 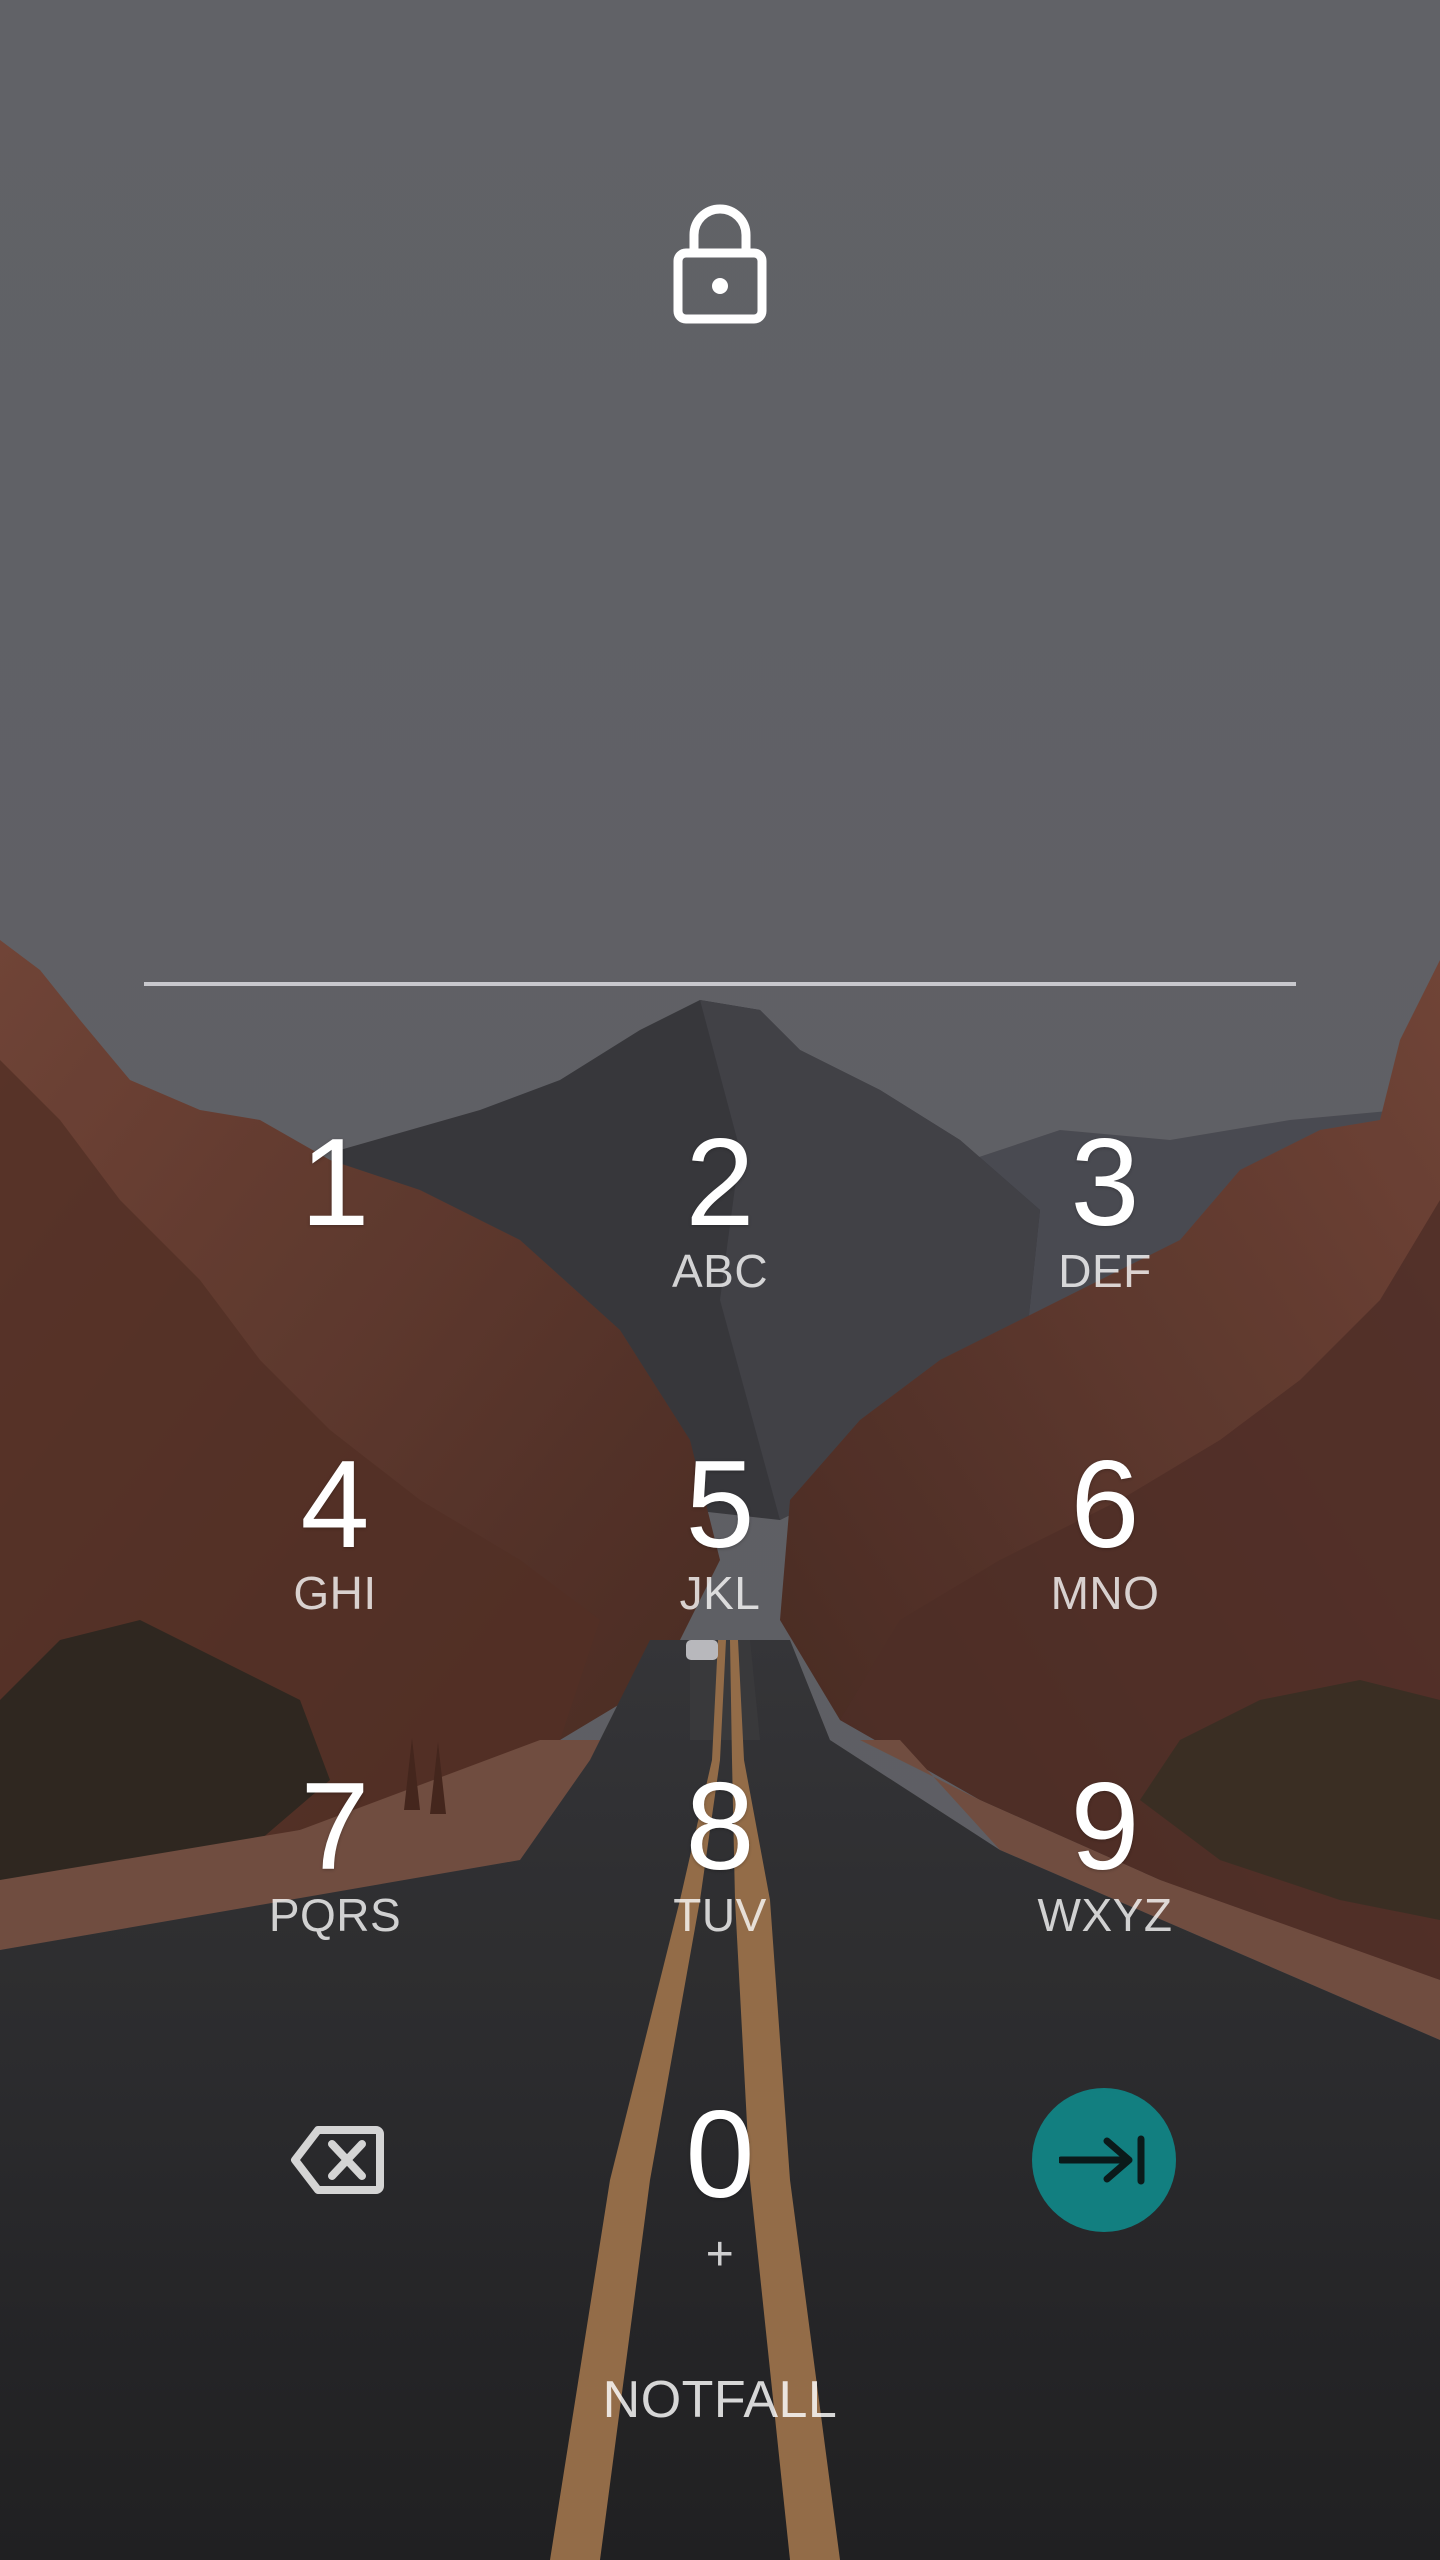 I want to click on keypad-key-8: 8 TUV, so click(x=720, y=1882).